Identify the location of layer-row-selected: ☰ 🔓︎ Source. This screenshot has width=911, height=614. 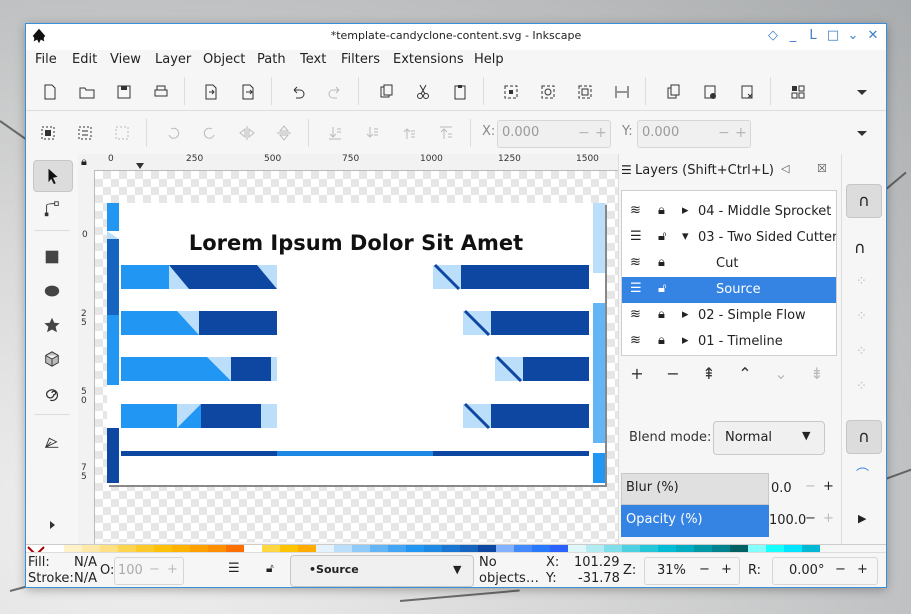
(729, 290).